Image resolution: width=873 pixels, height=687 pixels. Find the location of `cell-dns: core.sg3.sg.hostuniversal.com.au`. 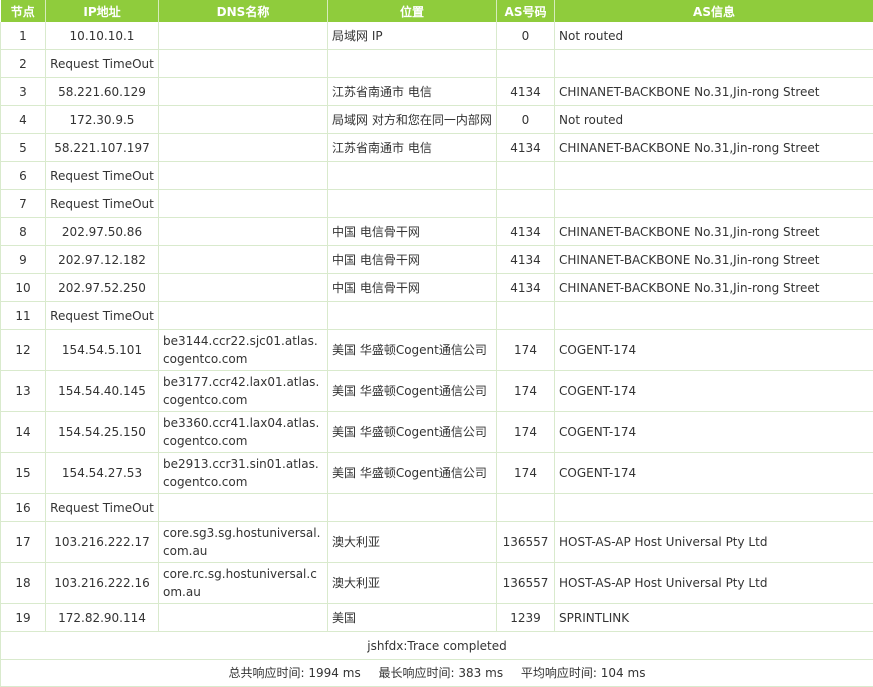

cell-dns: core.sg3.sg.hostuniversal.com.au is located at coordinates (243, 542).